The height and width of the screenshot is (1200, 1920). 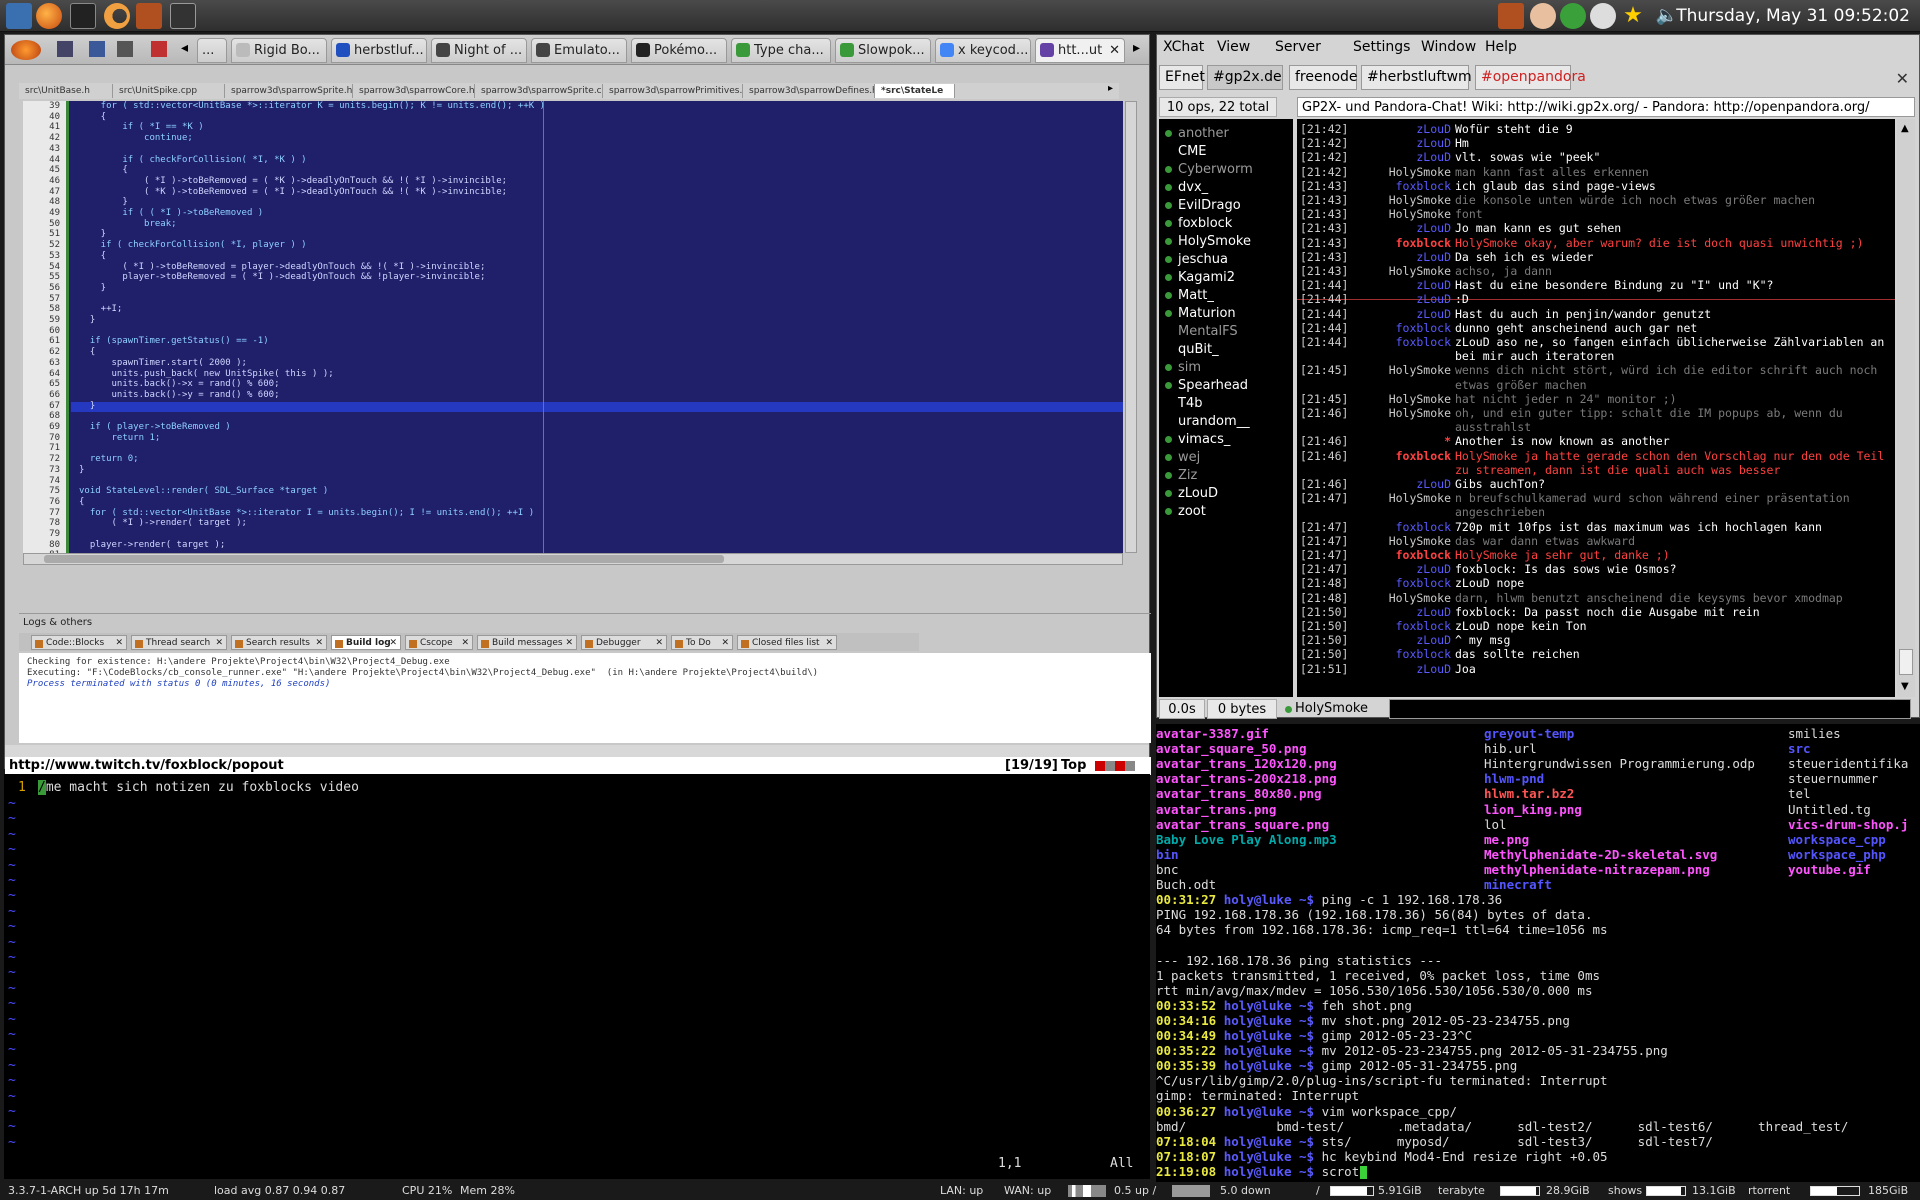 I want to click on editor-file-tab: sparrow3d\sparrowCore.h, so click(x=414, y=91).